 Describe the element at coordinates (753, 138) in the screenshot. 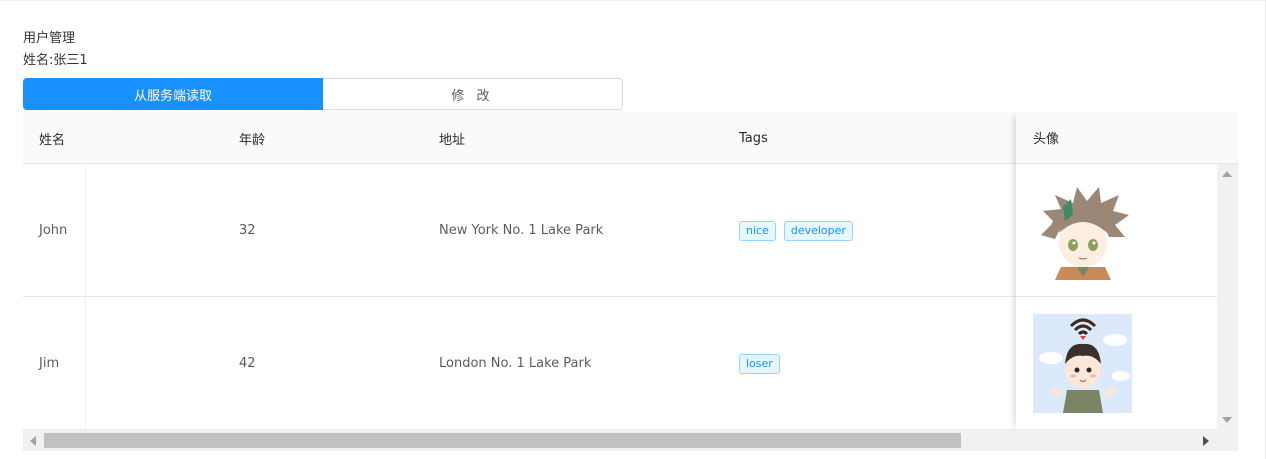

I see `column-header-tags: Tags` at that location.